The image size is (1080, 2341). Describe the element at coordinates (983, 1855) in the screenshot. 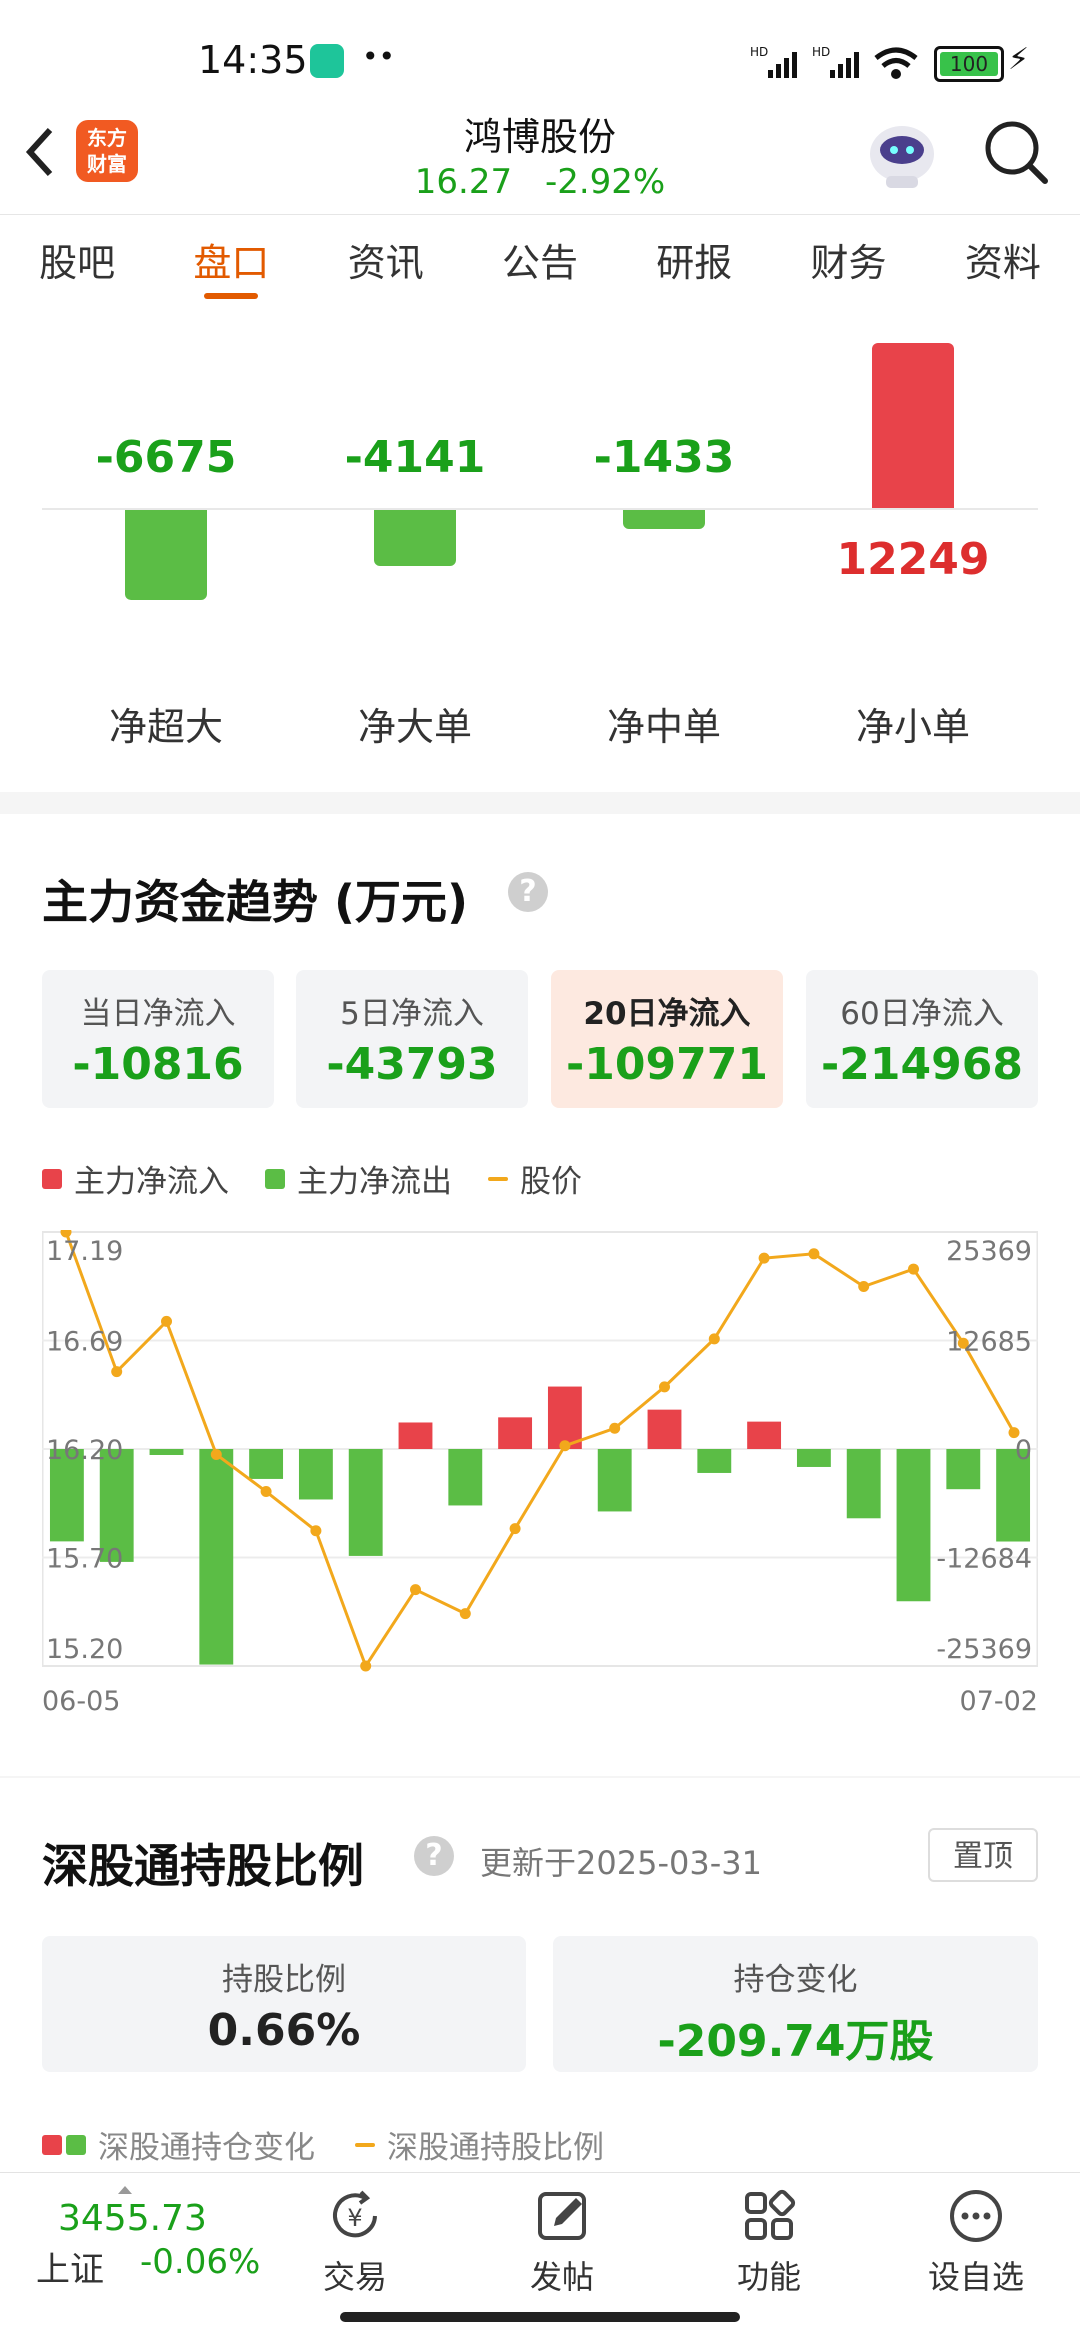

I see `pin-button: 置顶` at that location.